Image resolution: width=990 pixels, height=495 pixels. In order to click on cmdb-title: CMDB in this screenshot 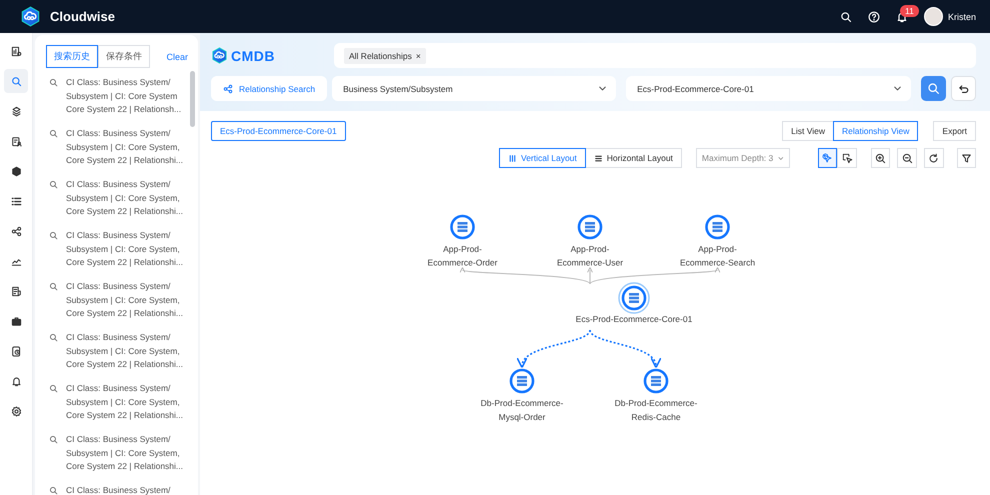, I will do `click(253, 56)`.